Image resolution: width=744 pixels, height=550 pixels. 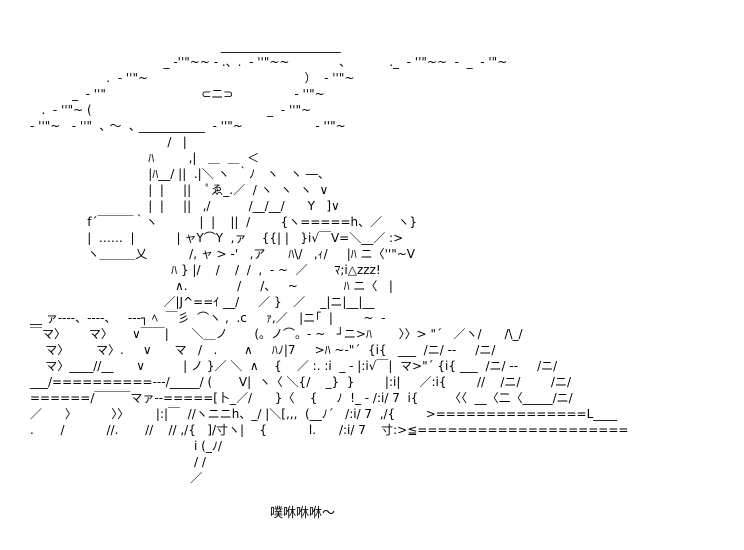 I want to click on art-line: ____________________, so click(x=195, y=46).